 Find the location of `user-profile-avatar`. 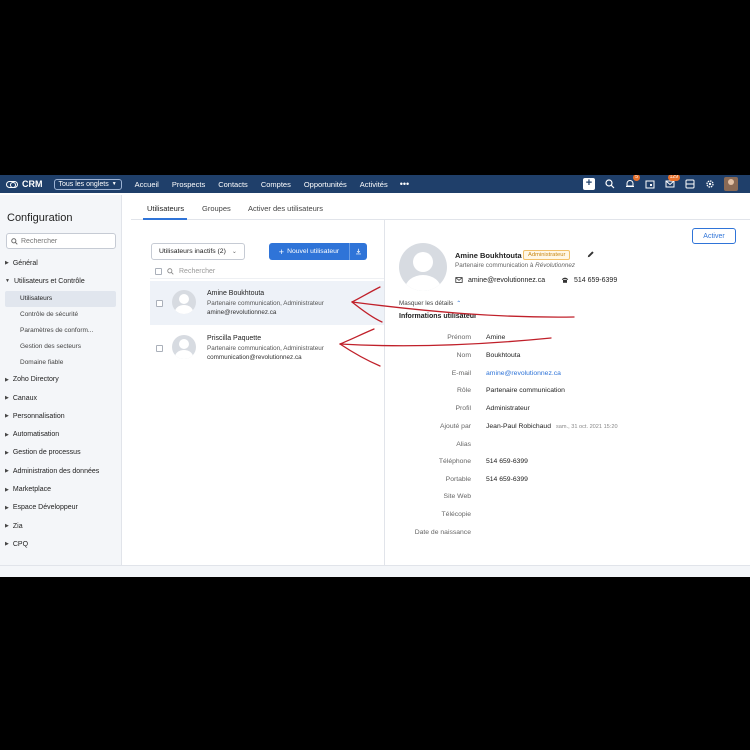

user-profile-avatar is located at coordinates (423, 267).